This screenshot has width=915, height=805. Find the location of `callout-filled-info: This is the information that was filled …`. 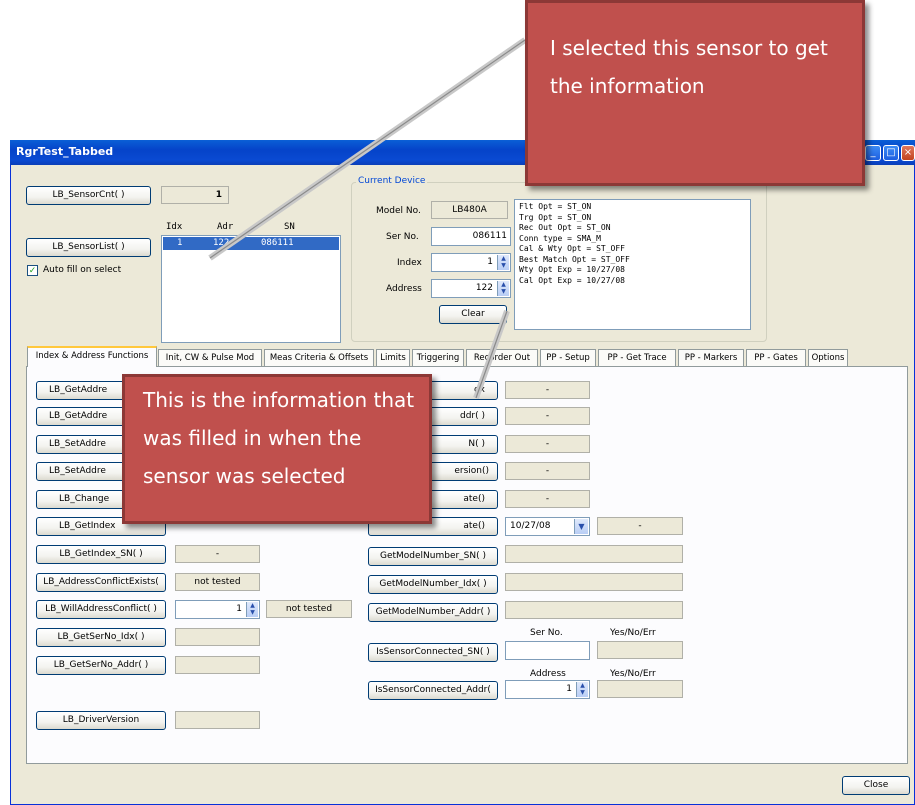

callout-filled-info: This is the information that was filled … is located at coordinates (277, 449).